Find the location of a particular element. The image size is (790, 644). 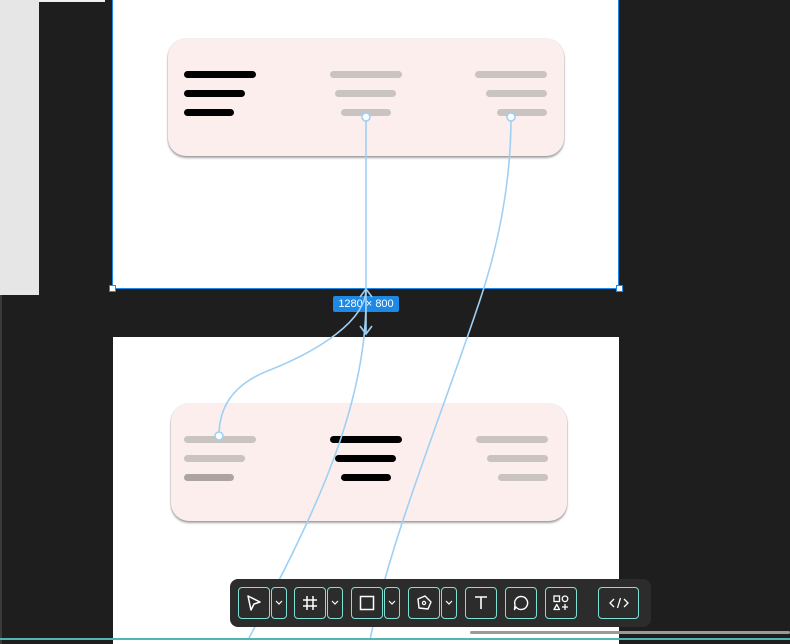

pen-tool-button is located at coordinates (424, 603).